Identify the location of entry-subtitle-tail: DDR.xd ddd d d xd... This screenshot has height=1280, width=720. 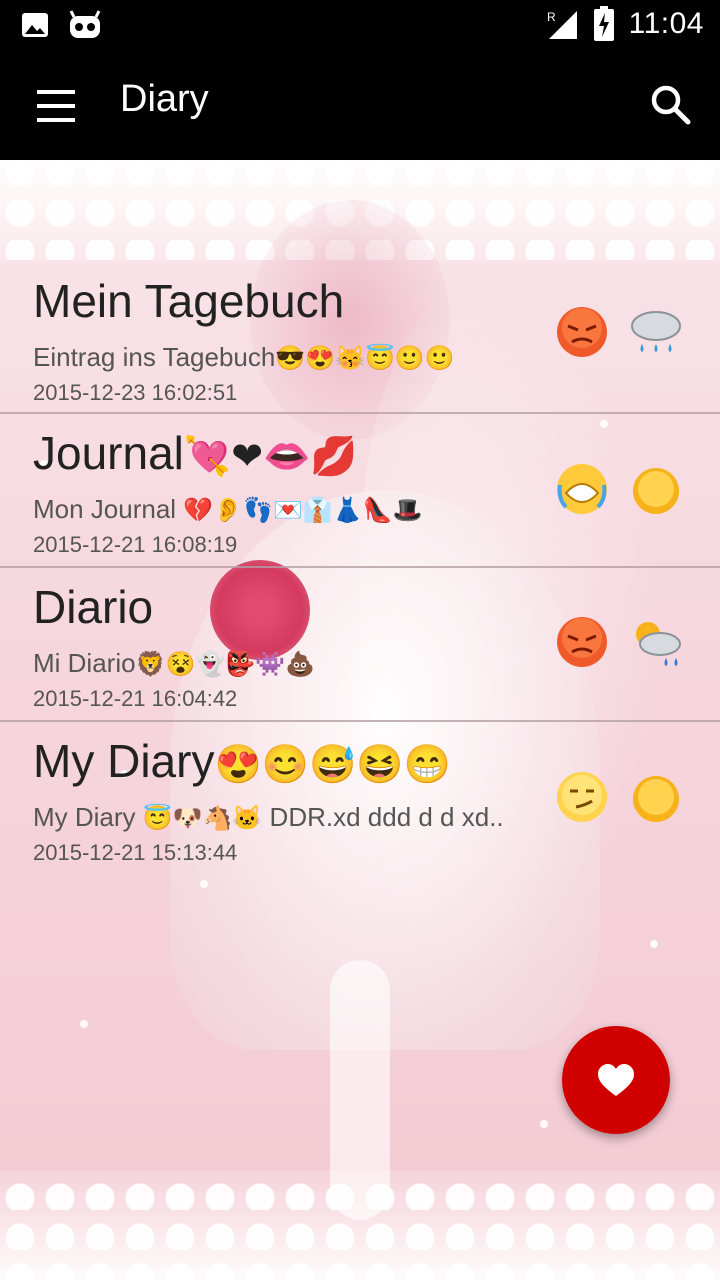
(383, 817).